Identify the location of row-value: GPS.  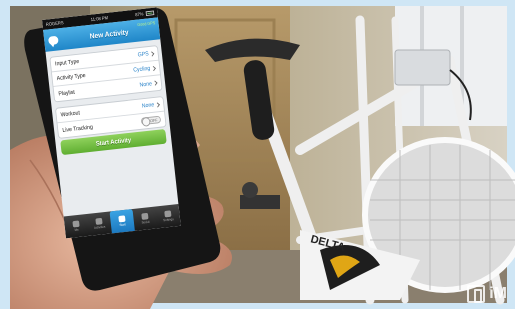
(143, 54).